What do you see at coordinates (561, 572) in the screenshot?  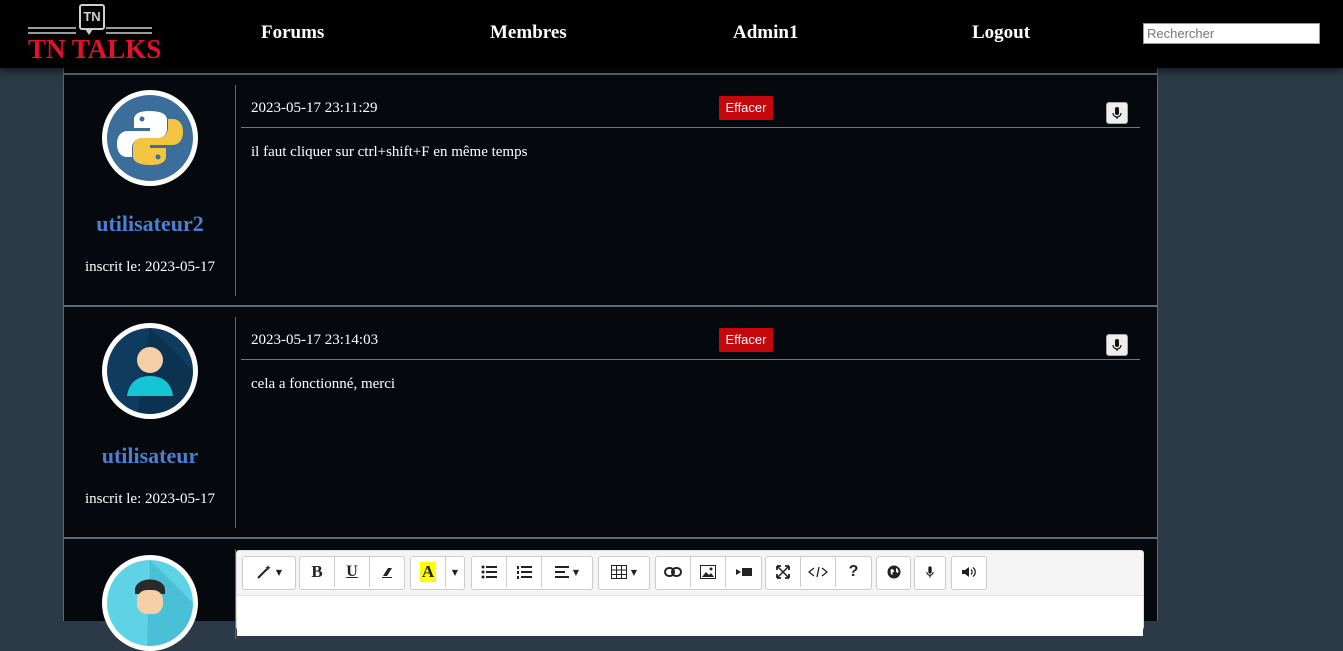 I see `align-left-icon` at bounding box center [561, 572].